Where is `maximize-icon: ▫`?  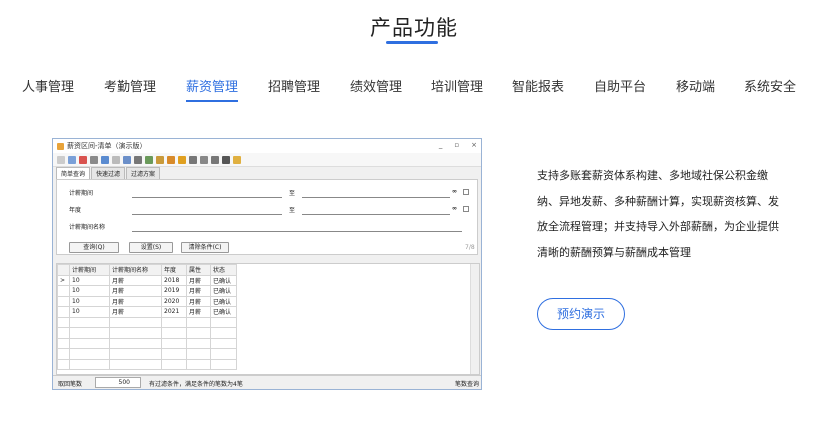 maximize-icon: ▫ is located at coordinates (457, 145).